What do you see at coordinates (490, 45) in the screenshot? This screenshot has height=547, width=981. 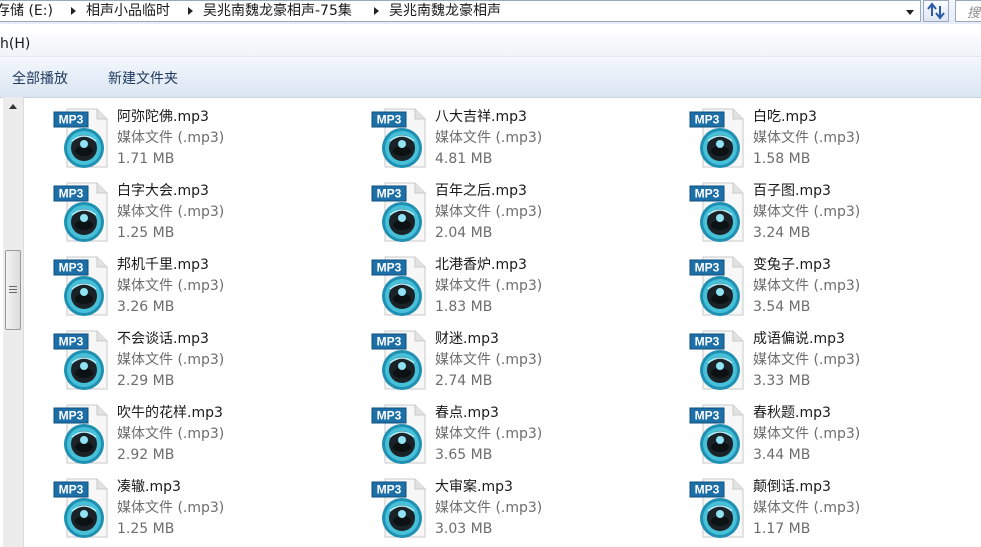 I see `menu-bar: h(H)` at bounding box center [490, 45].